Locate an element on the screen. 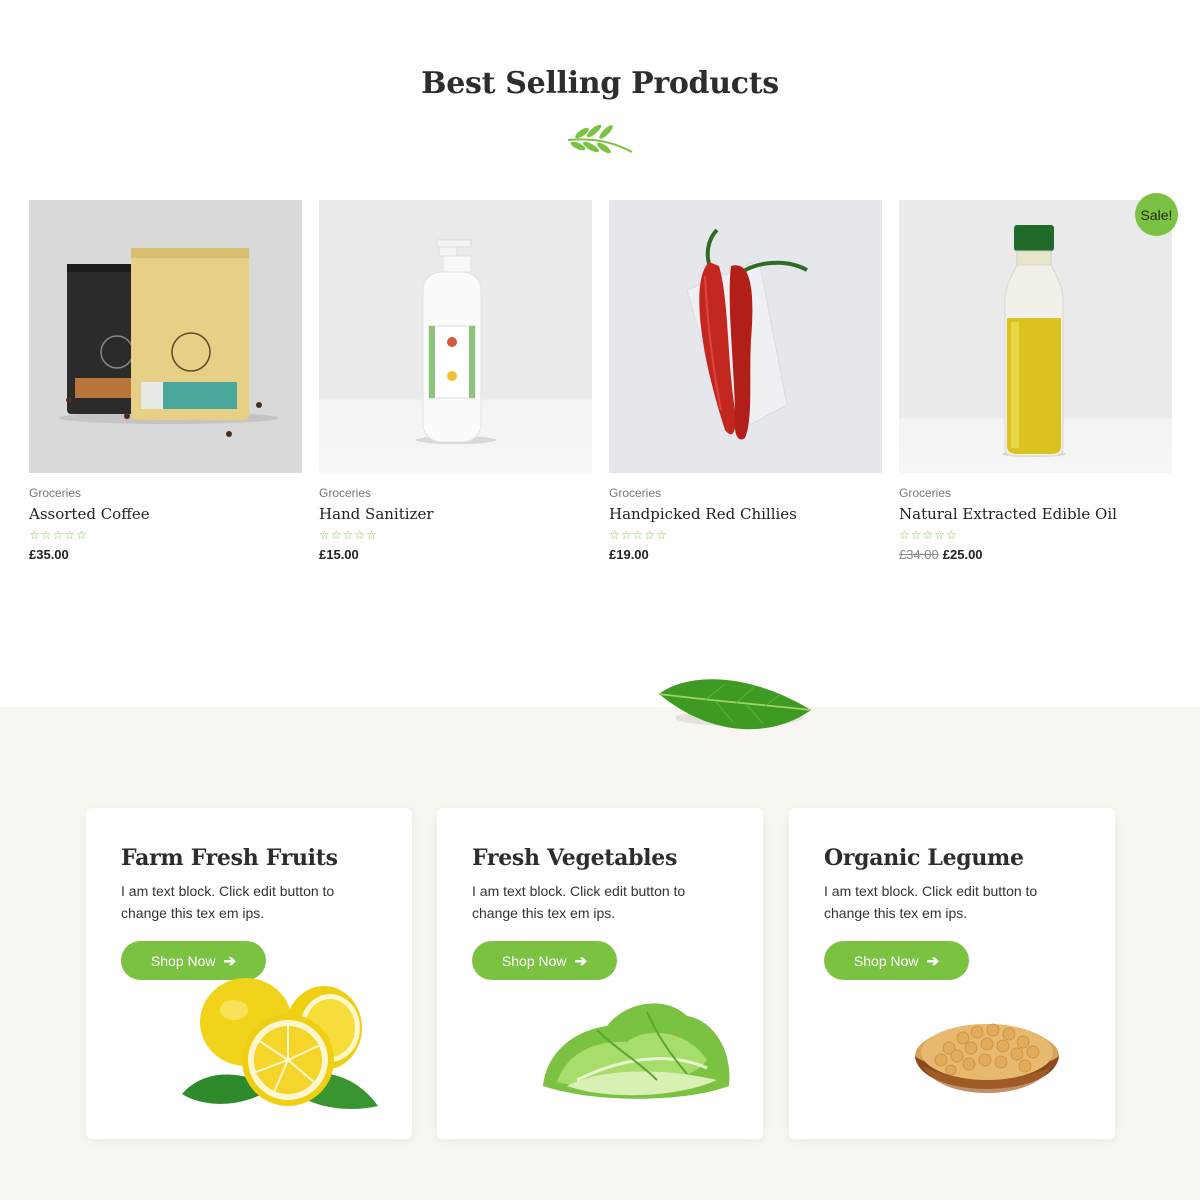  basil-leaf-icon is located at coordinates (735, 704).